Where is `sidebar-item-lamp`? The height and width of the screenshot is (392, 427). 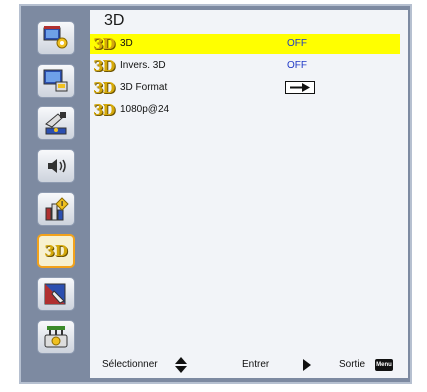
sidebar-item-lamp is located at coordinates (56, 294).